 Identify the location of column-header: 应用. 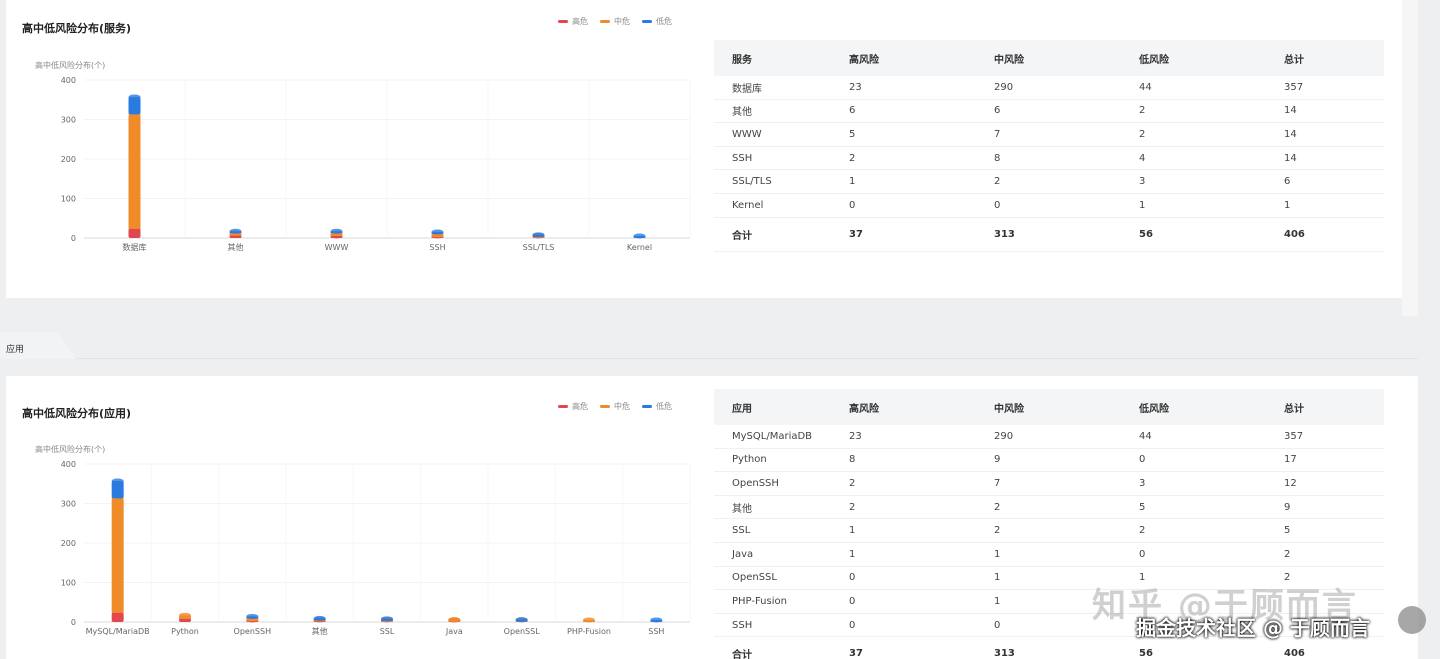
(772, 407).